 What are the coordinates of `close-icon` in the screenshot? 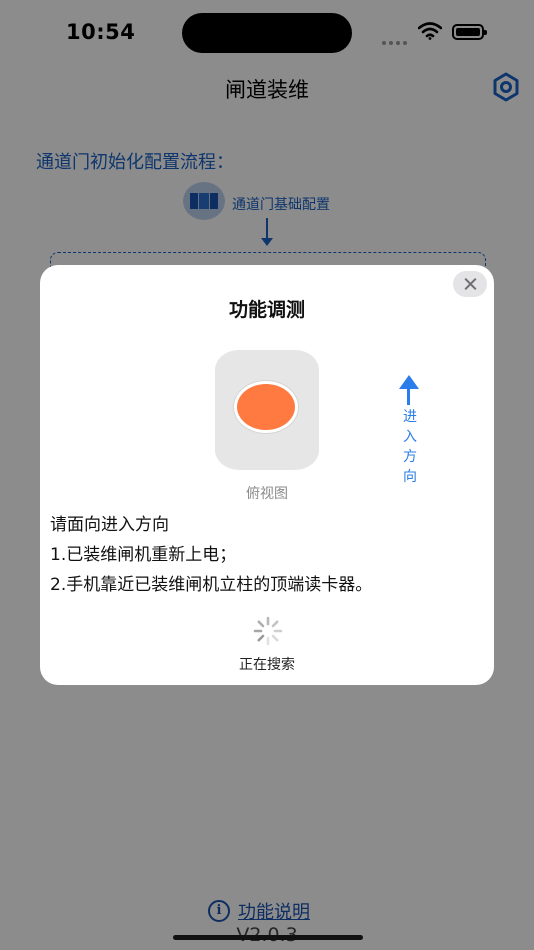 It's located at (470, 284).